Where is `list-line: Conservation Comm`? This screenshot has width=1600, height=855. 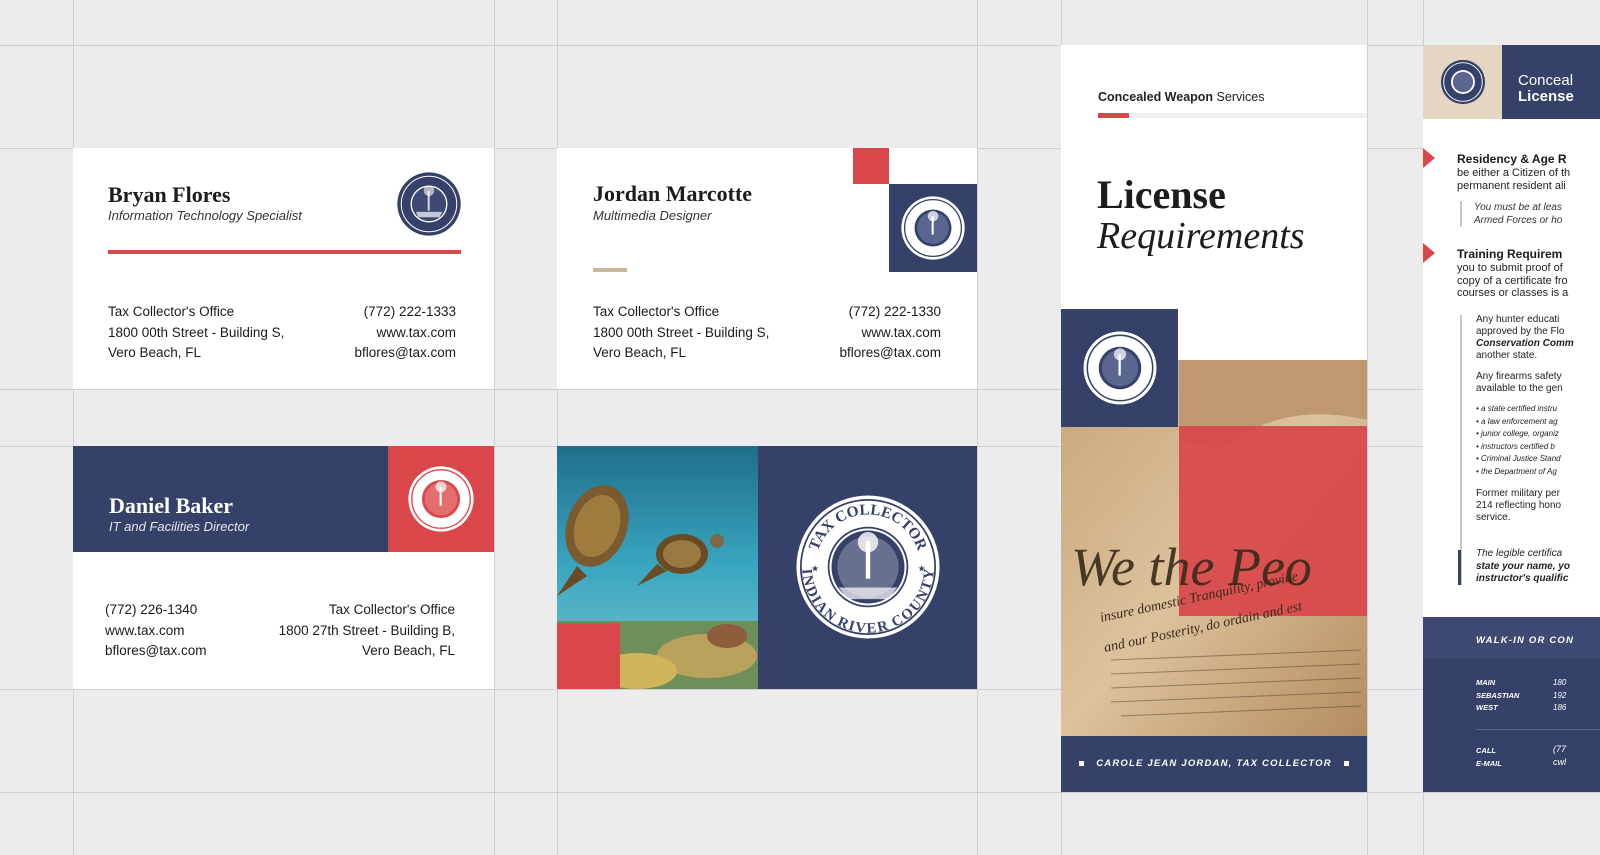
list-line: Conservation Comm is located at coordinates (1525, 343).